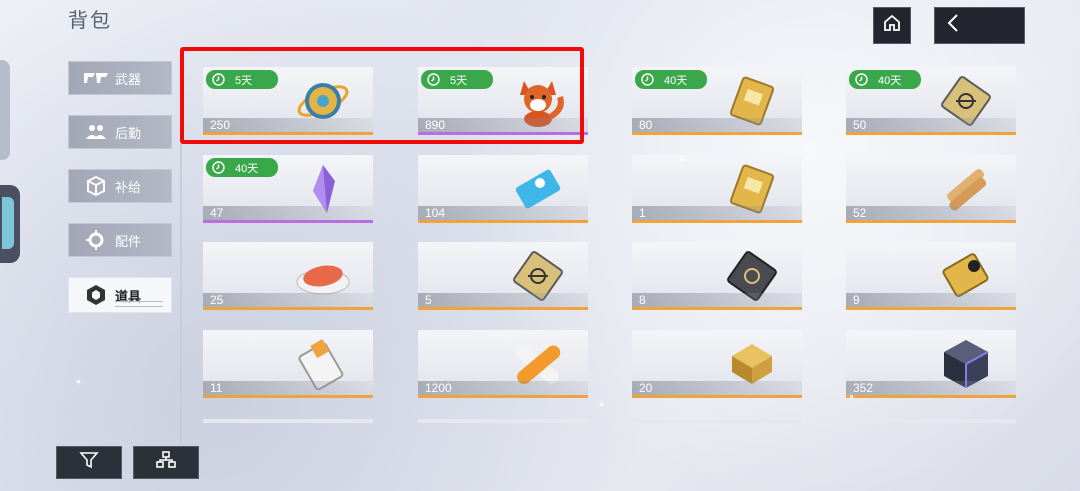 The image size is (1080, 491). What do you see at coordinates (860, 213) in the screenshot?
I see `item-count: 52` at bounding box center [860, 213].